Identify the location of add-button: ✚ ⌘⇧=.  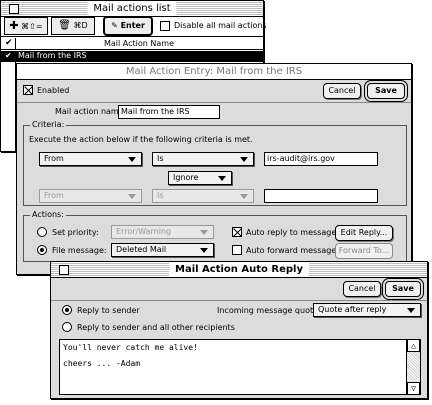
(26, 26).